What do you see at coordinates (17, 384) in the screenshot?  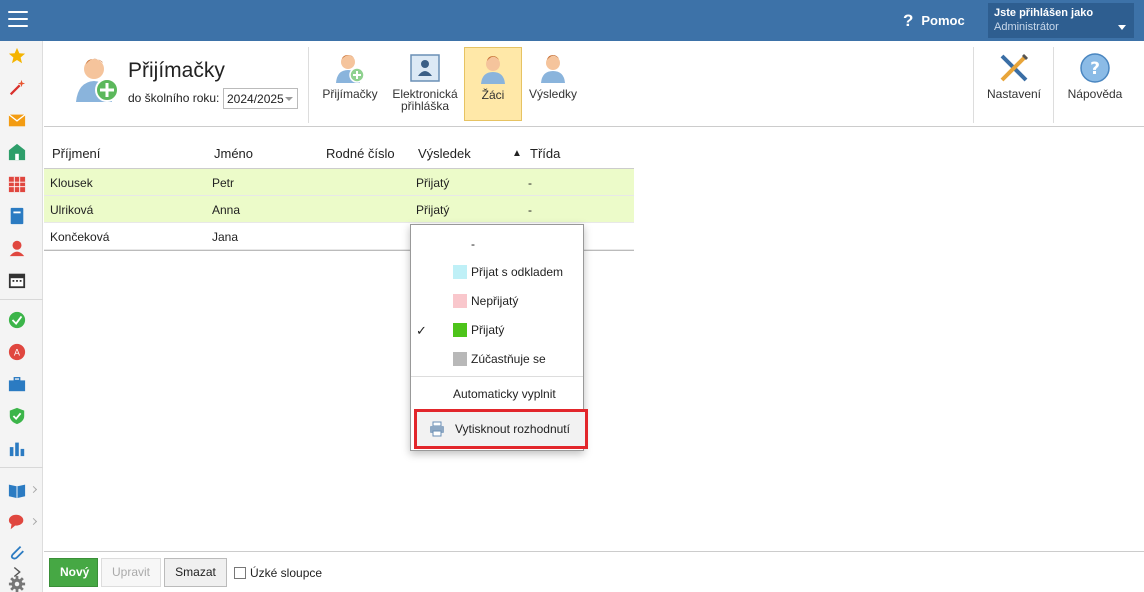 I see `briefcase-icon` at bounding box center [17, 384].